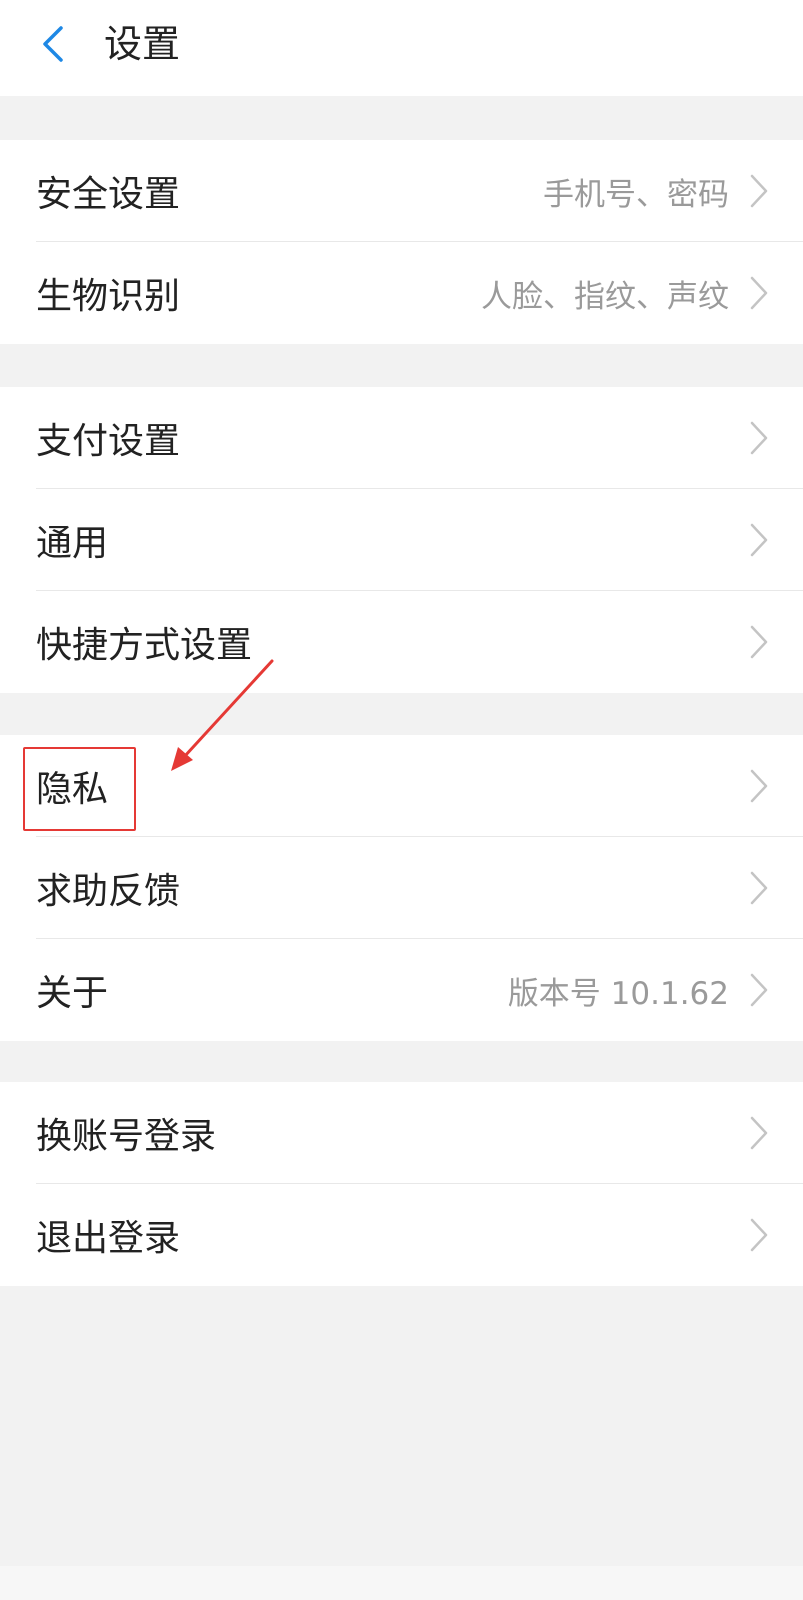  Describe the element at coordinates (401, 1133) in the screenshot. I see `settings-item-switch-account: 换账号登录` at that location.